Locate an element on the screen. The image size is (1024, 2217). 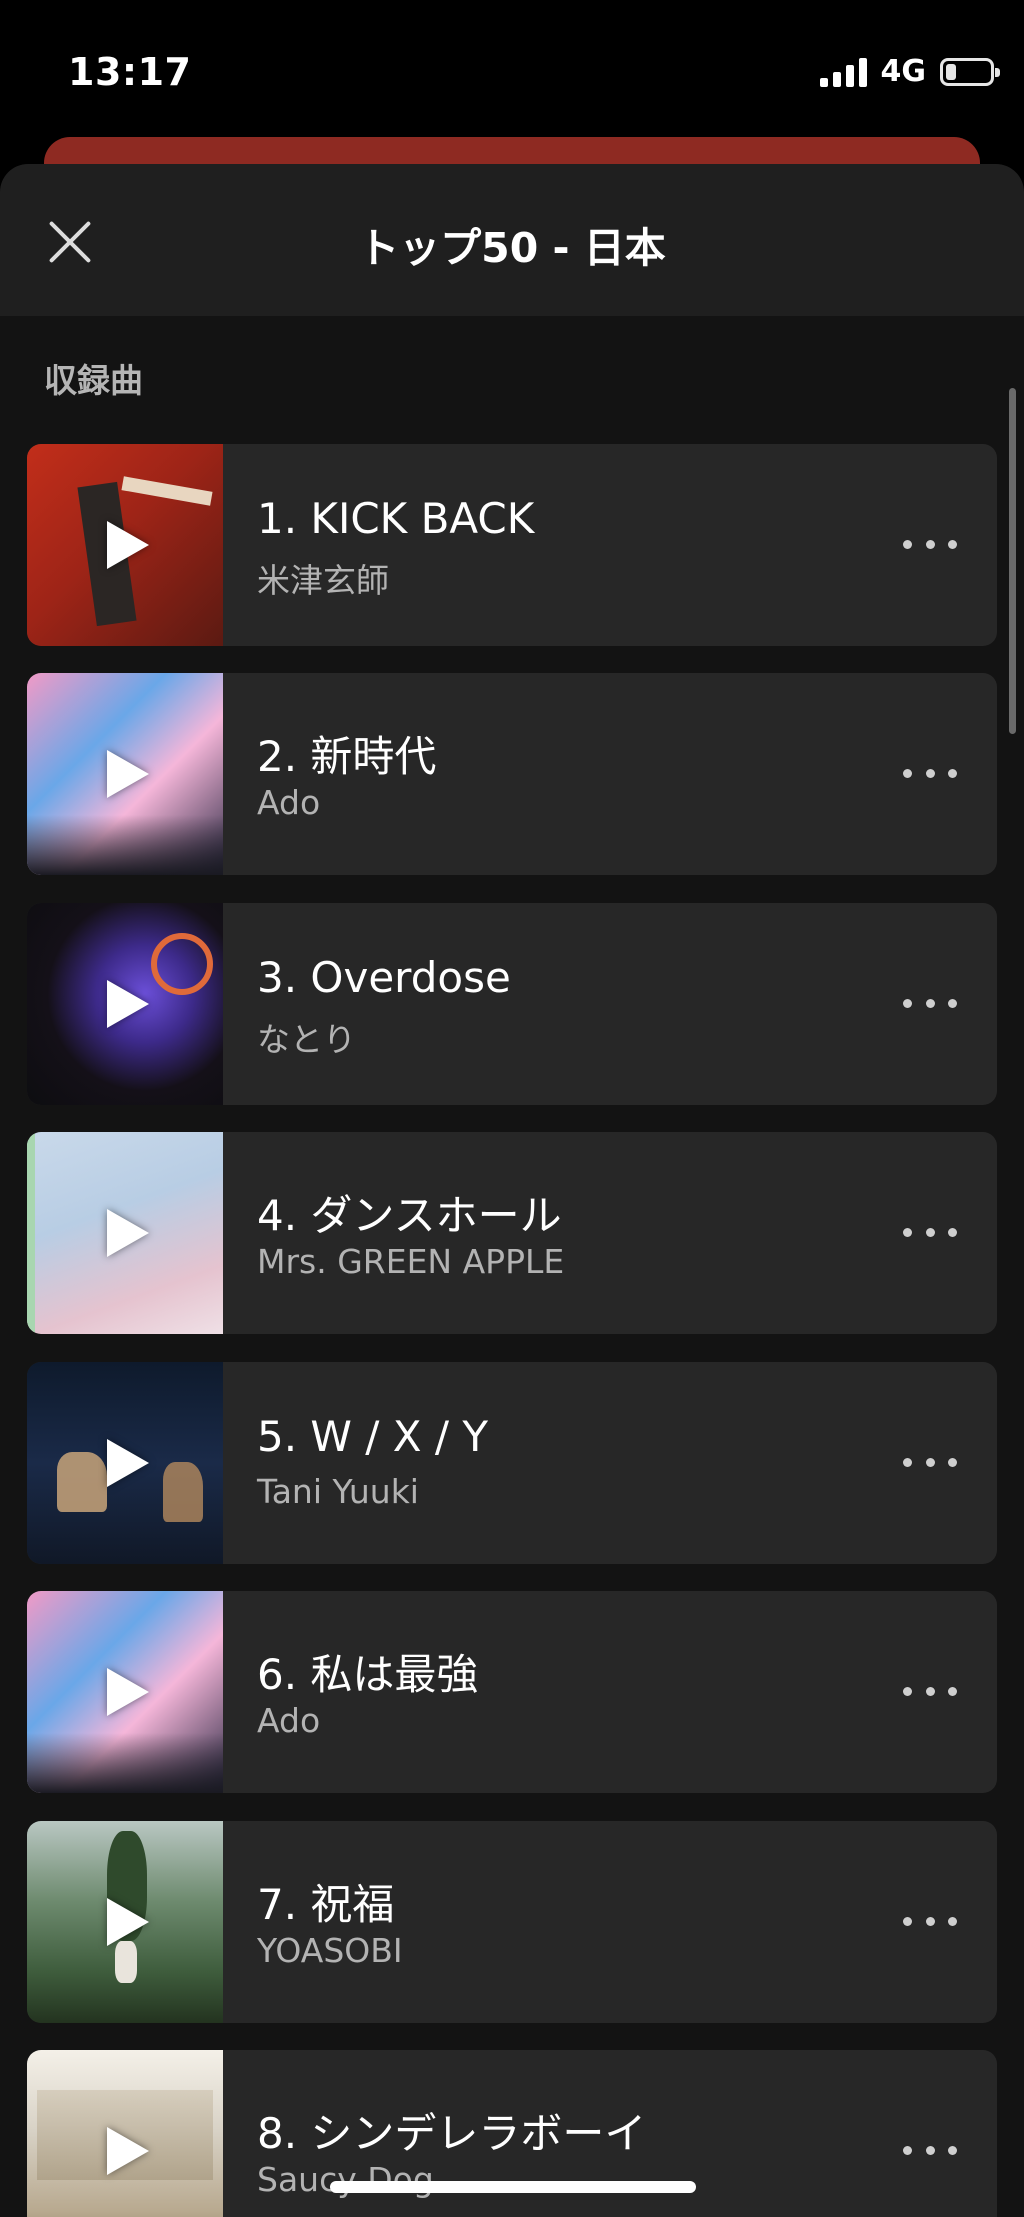
track-row: 2. 新時代 Ado is located at coordinates (512, 774).